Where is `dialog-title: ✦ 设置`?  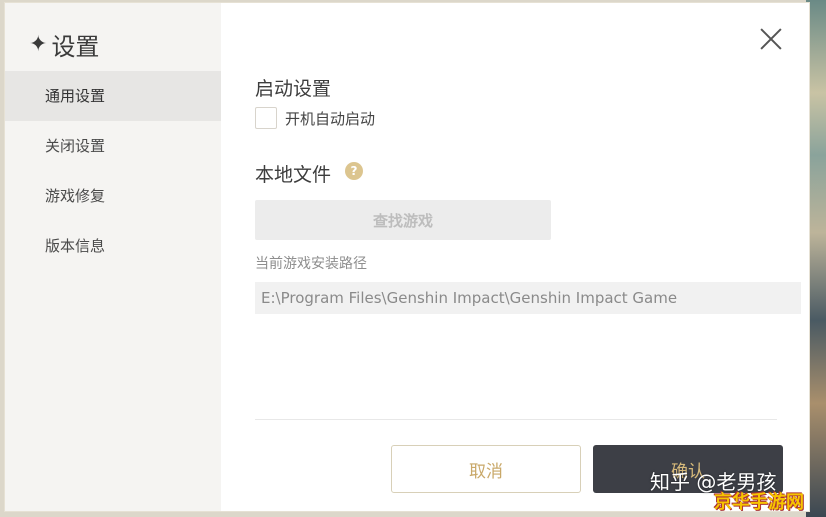
dialog-title: ✦ 设置 is located at coordinates (64, 44).